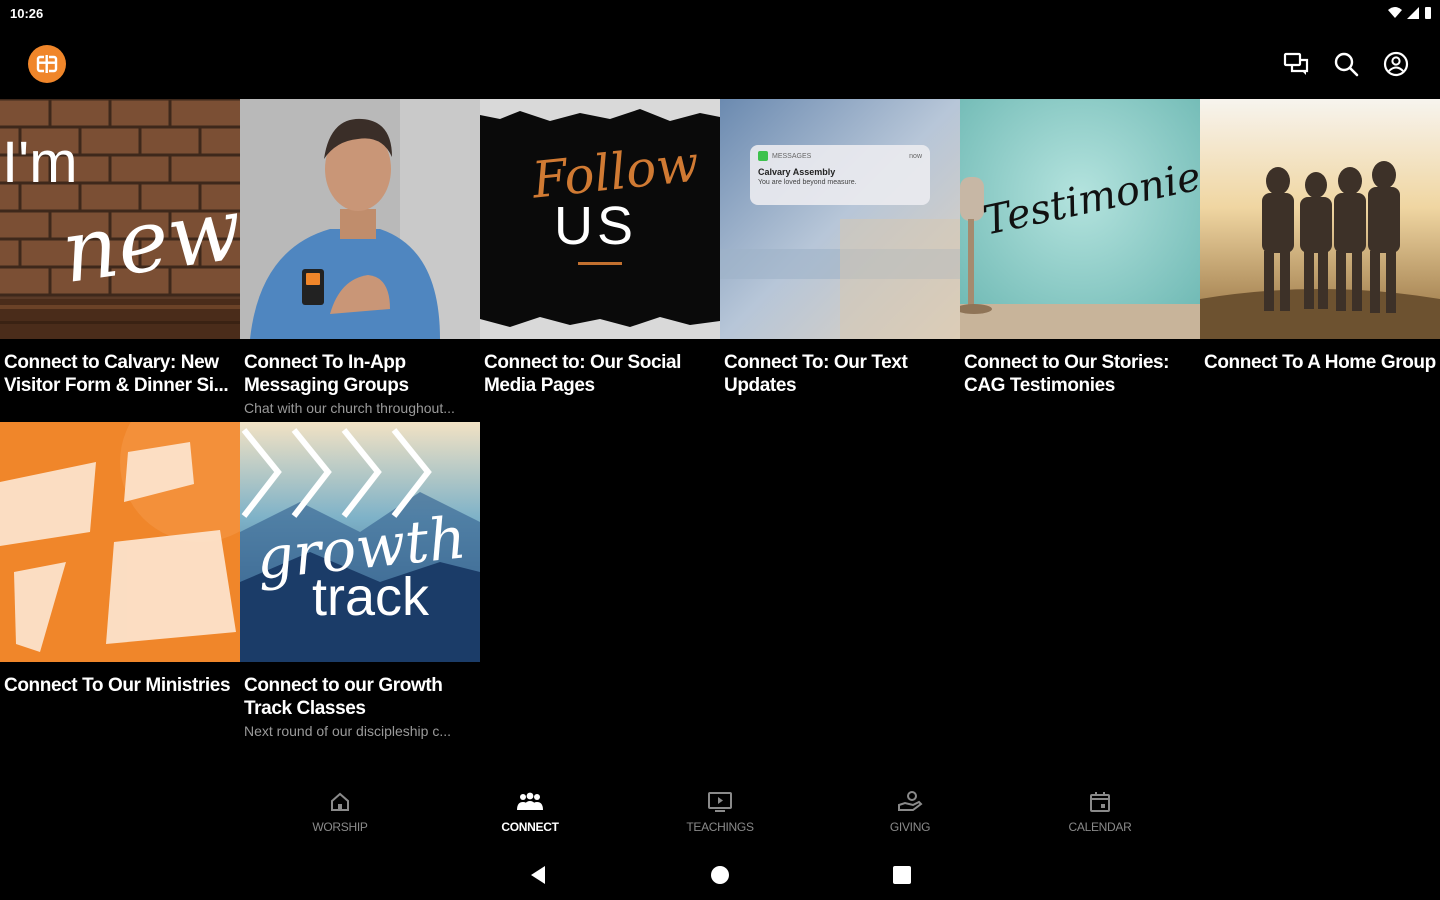 The width and height of the screenshot is (1440, 900). Describe the element at coordinates (1100, 802) in the screenshot. I see `calendar-icon` at that location.